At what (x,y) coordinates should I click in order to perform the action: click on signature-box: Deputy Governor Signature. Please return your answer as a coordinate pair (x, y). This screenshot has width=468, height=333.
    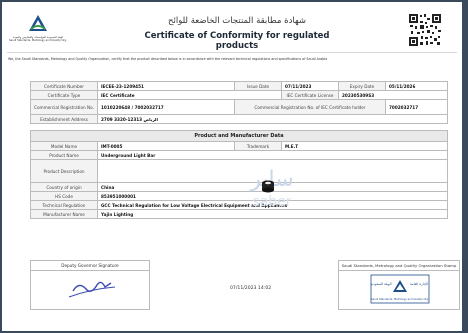
    Looking at the image, I should click on (90, 285).